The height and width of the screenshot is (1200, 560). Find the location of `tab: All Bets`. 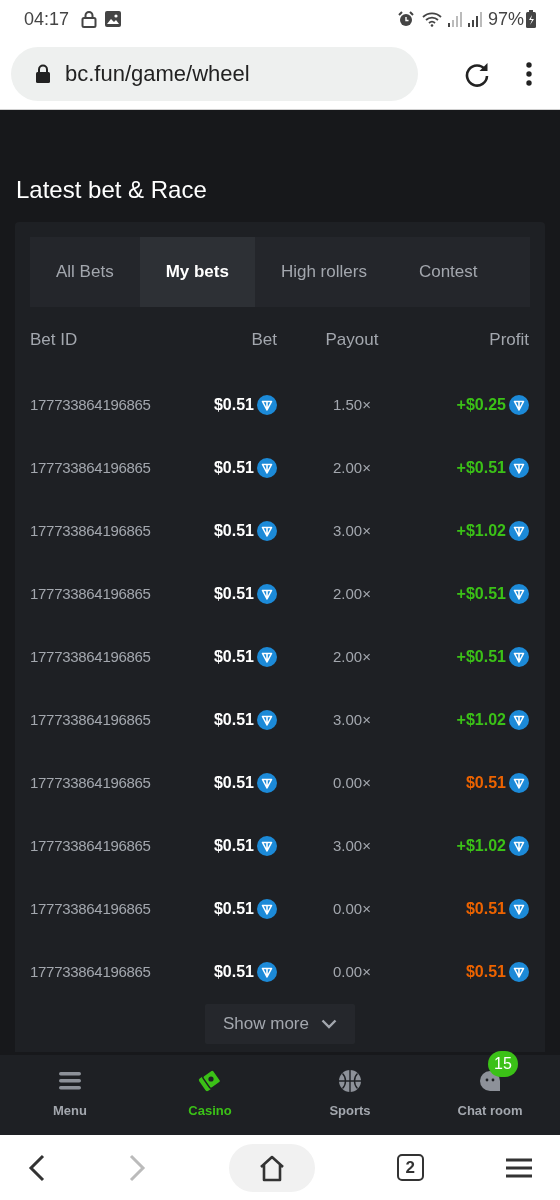

tab: All Bets is located at coordinates (85, 272).